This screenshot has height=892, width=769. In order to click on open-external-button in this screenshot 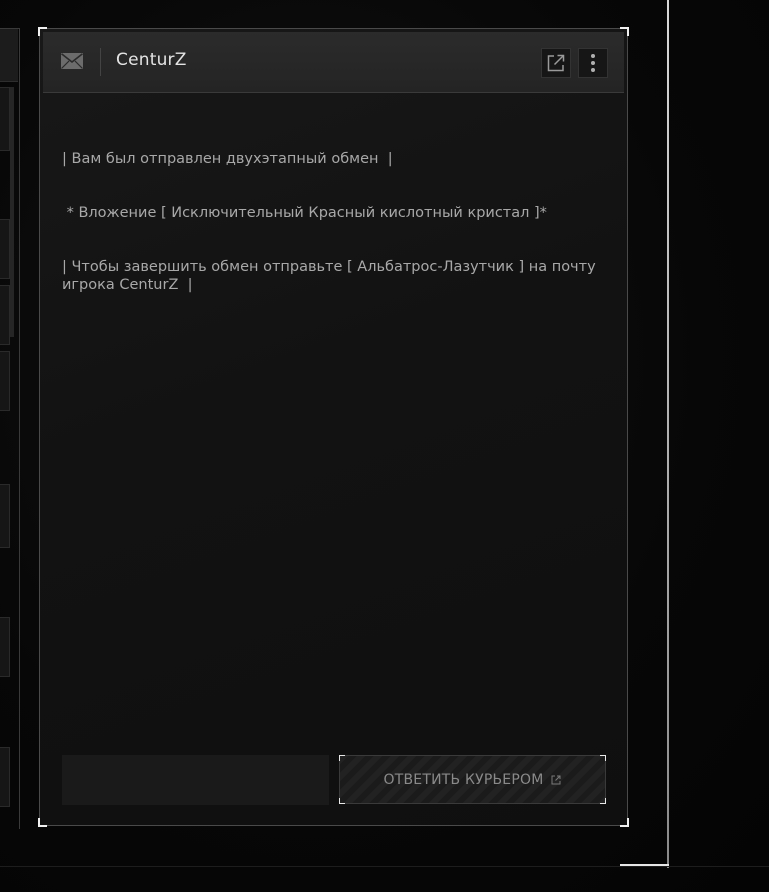, I will do `click(556, 63)`.